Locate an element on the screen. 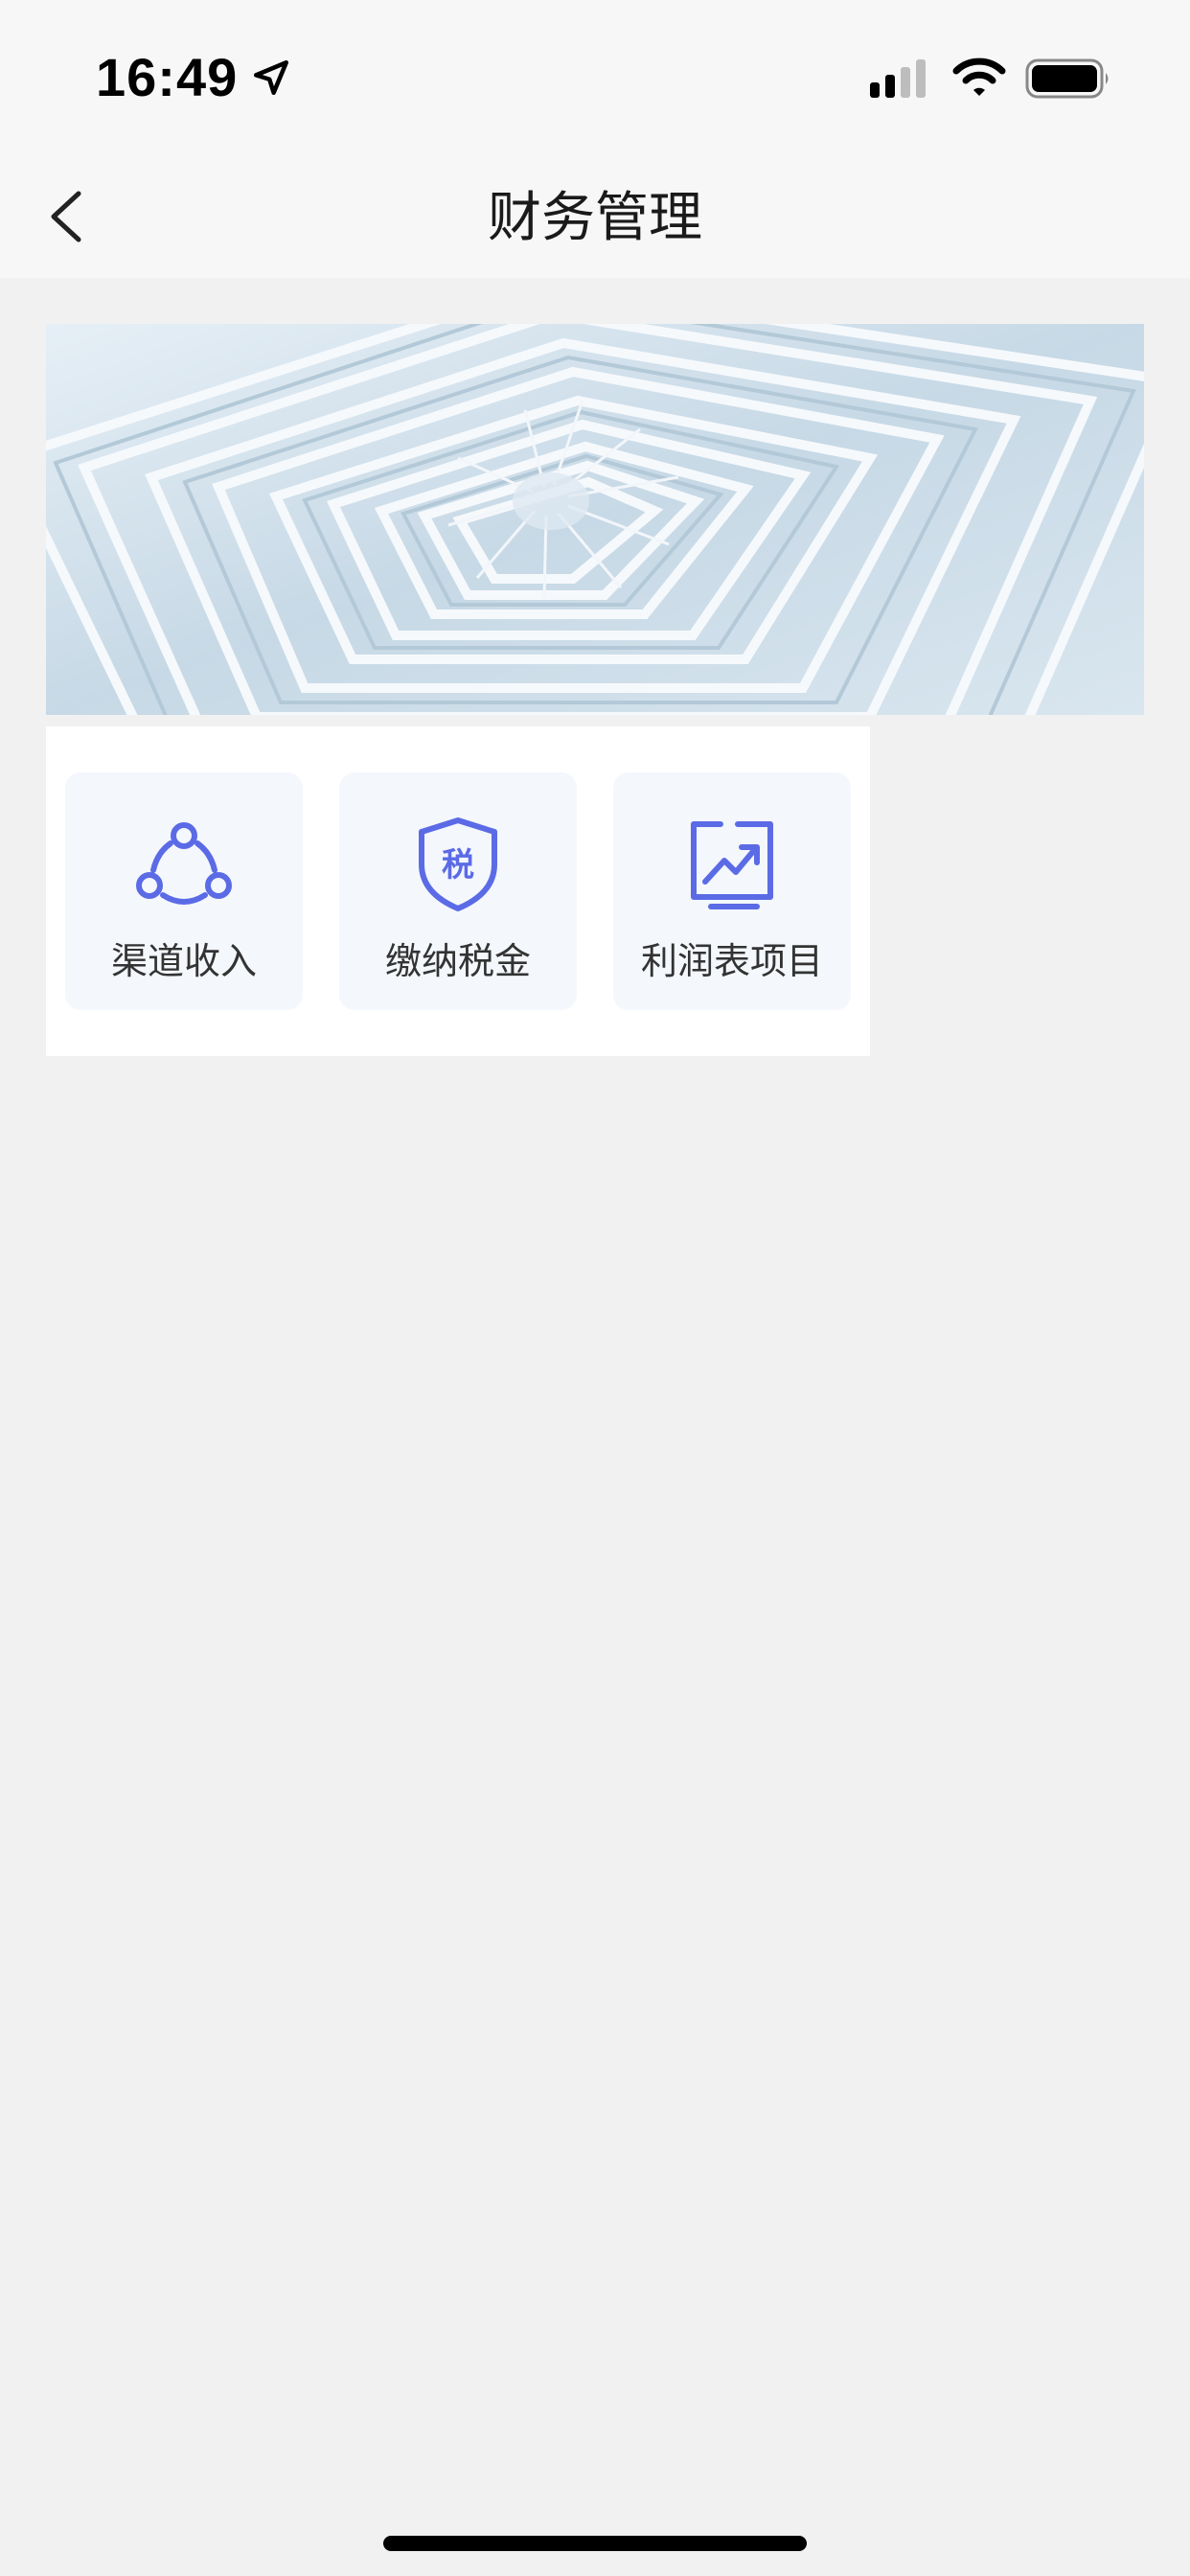 The width and height of the screenshot is (1190, 2576). menu-item-pay-tax: 税 缴纳税金 is located at coordinates (458, 891).